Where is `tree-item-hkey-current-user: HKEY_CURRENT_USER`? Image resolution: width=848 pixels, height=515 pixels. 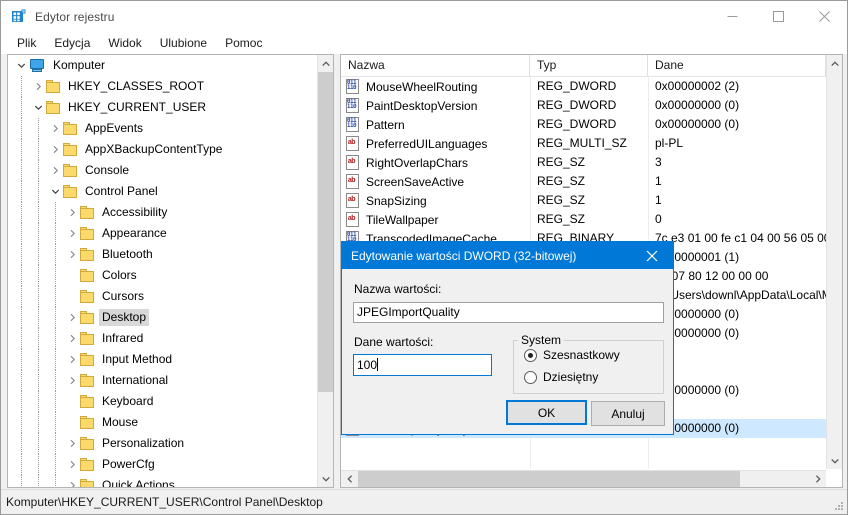
tree-item-hkey-current-user: HKEY_CURRENT_USER is located at coordinates (163, 107).